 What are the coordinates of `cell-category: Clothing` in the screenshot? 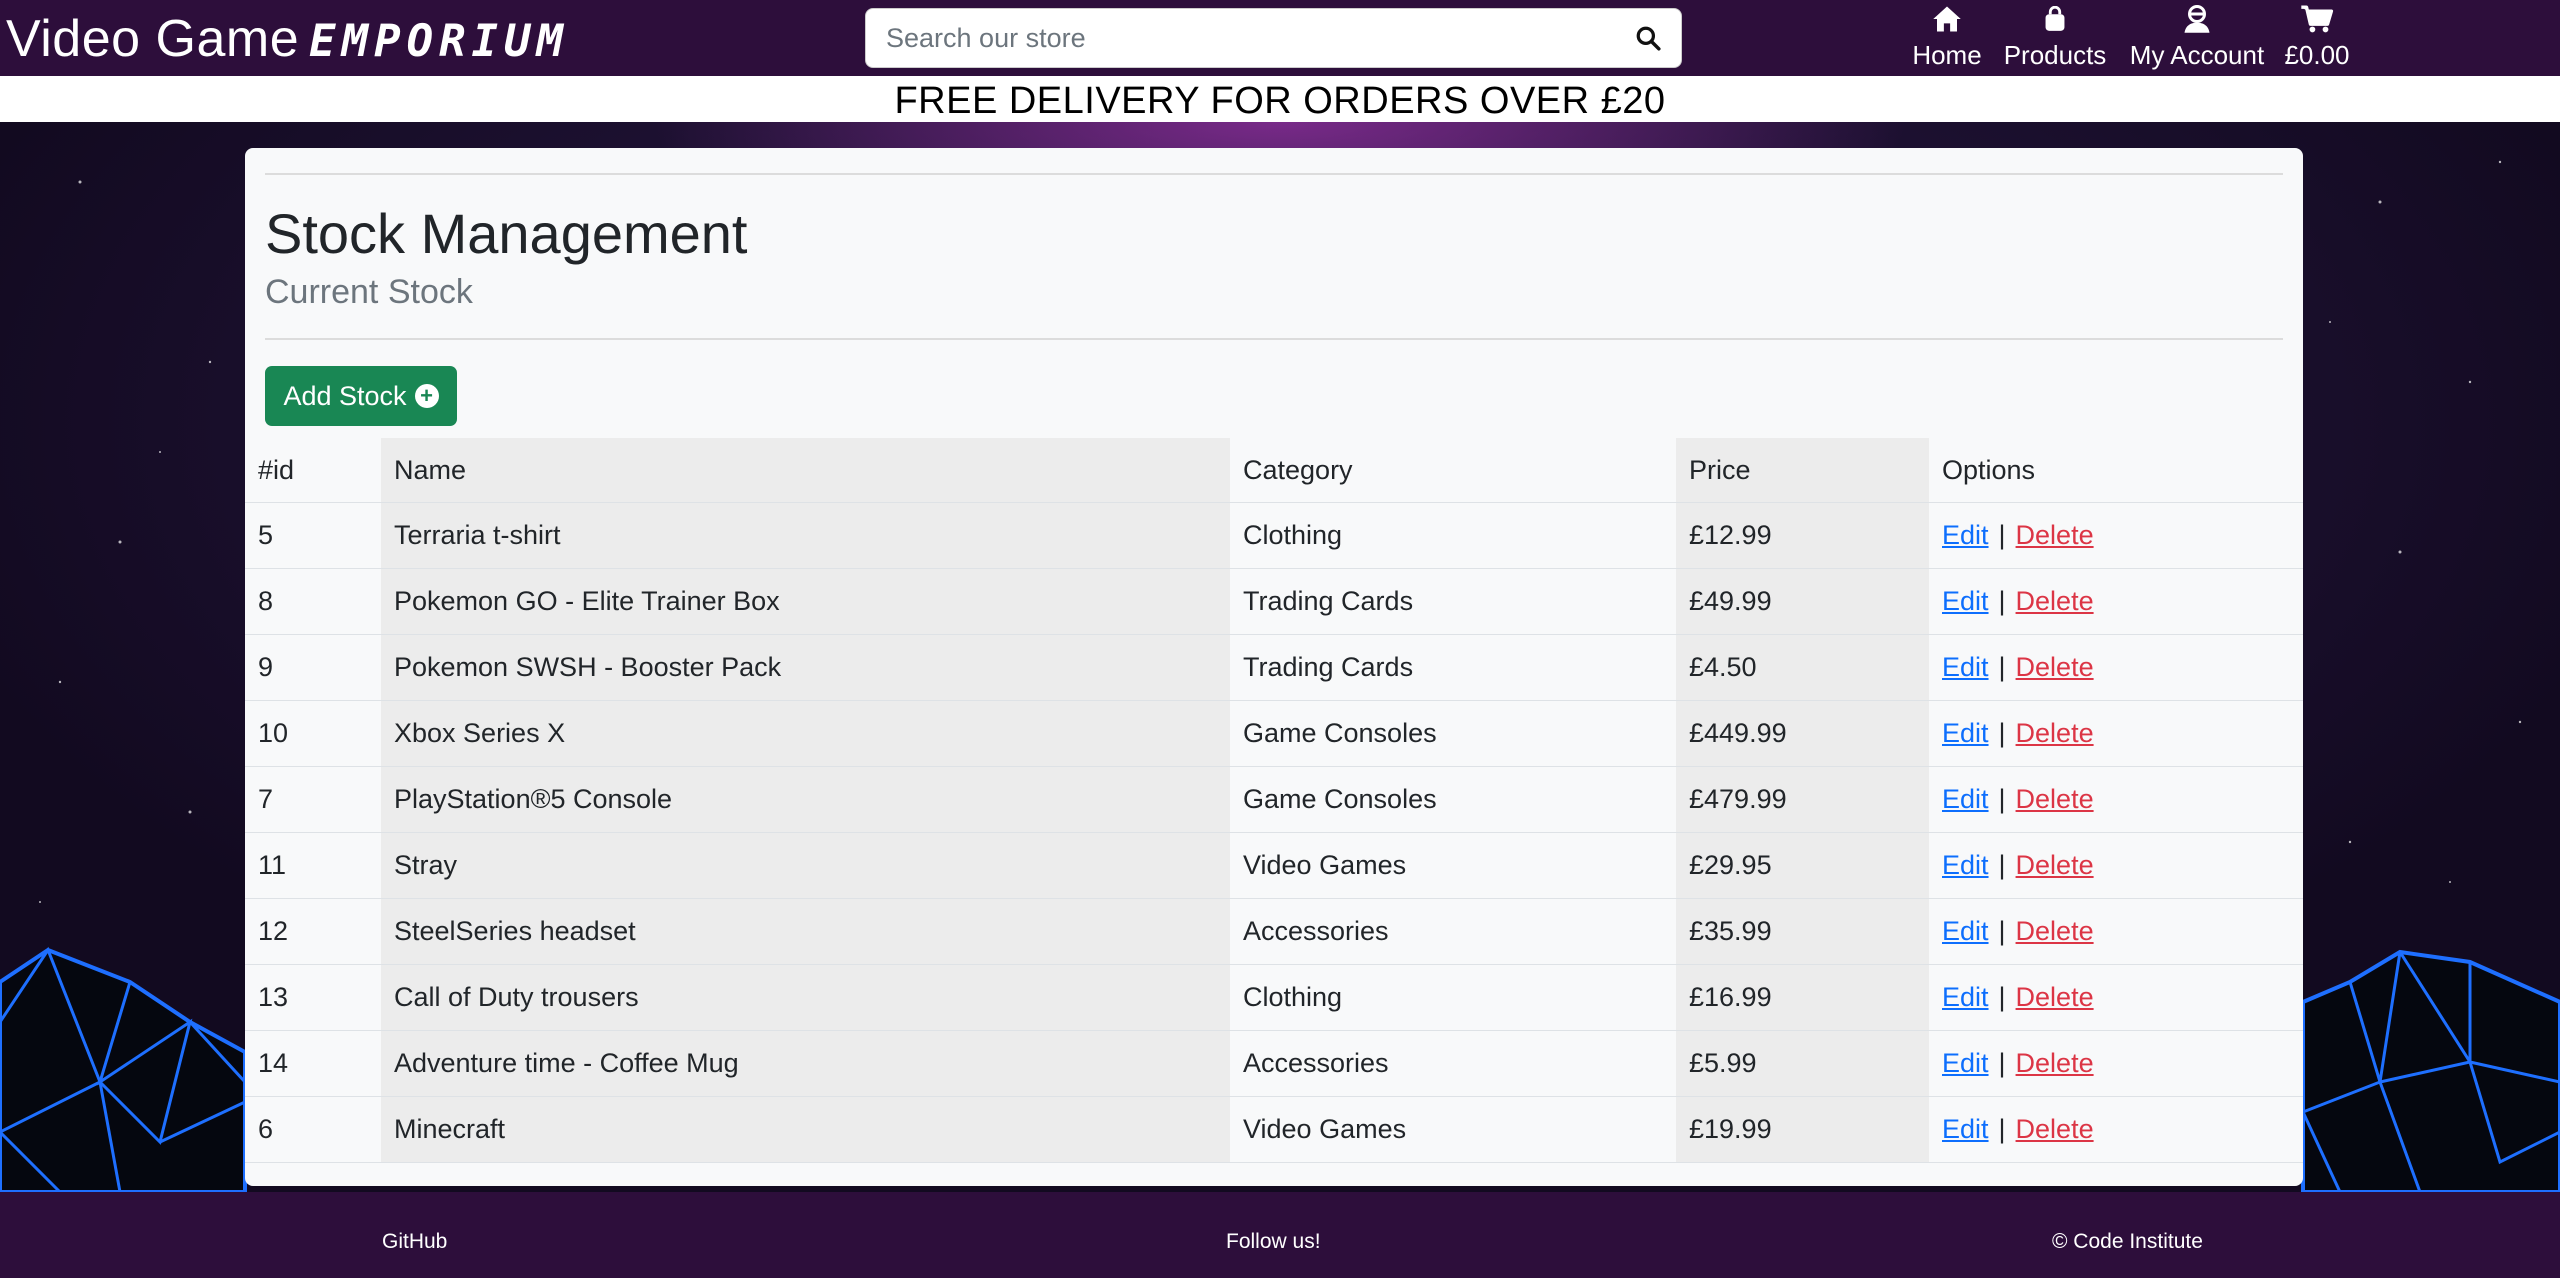 It's located at (1453, 535).